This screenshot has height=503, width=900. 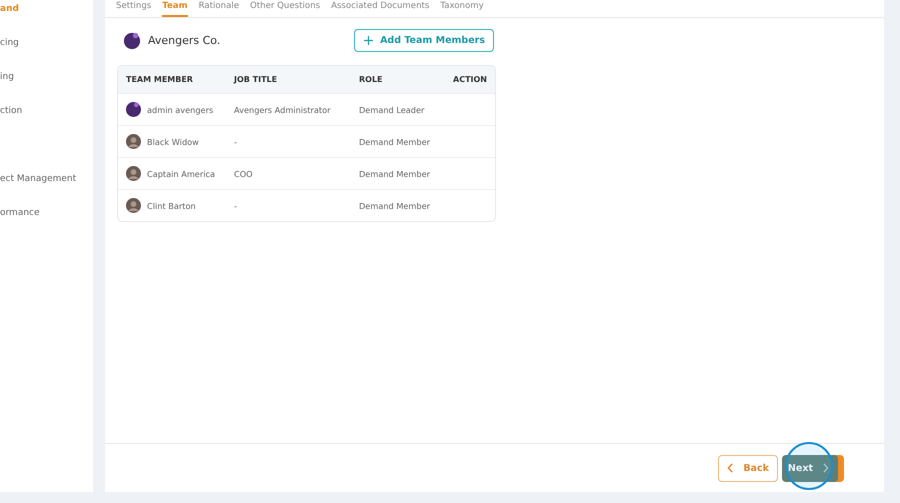 What do you see at coordinates (159, 79) in the screenshot?
I see `column-header: TEAM MEMBER` at bounding box center [159, 79].